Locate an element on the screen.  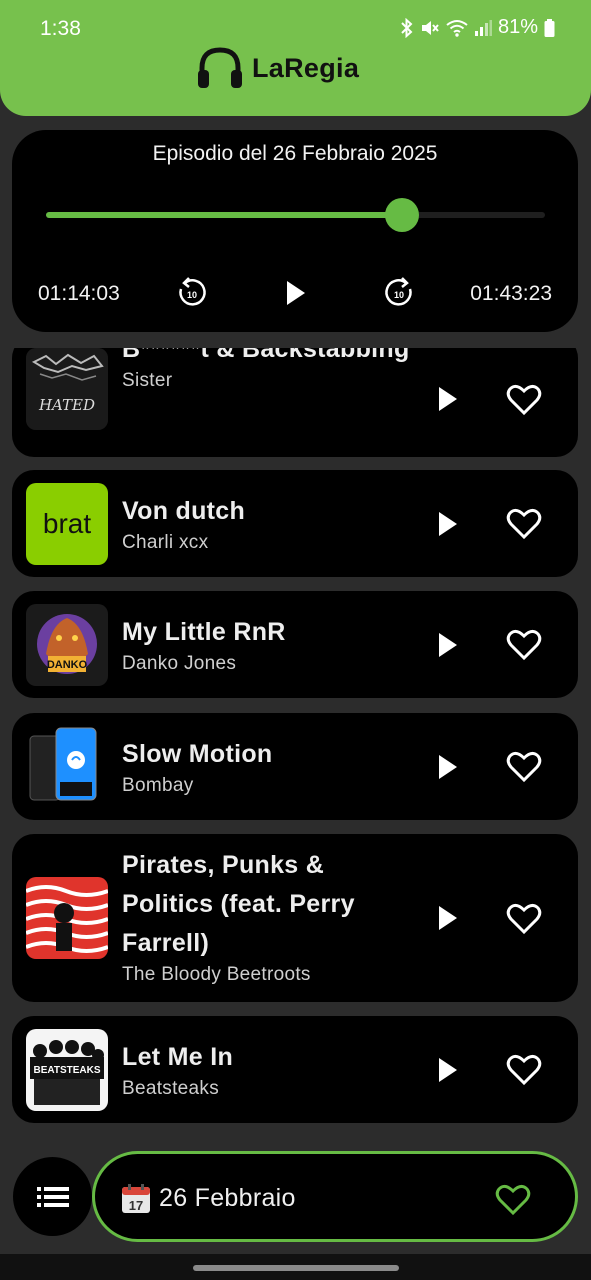
track-card: DANKO My Little RnR Danko Jones is located at coordinates (295, 644).